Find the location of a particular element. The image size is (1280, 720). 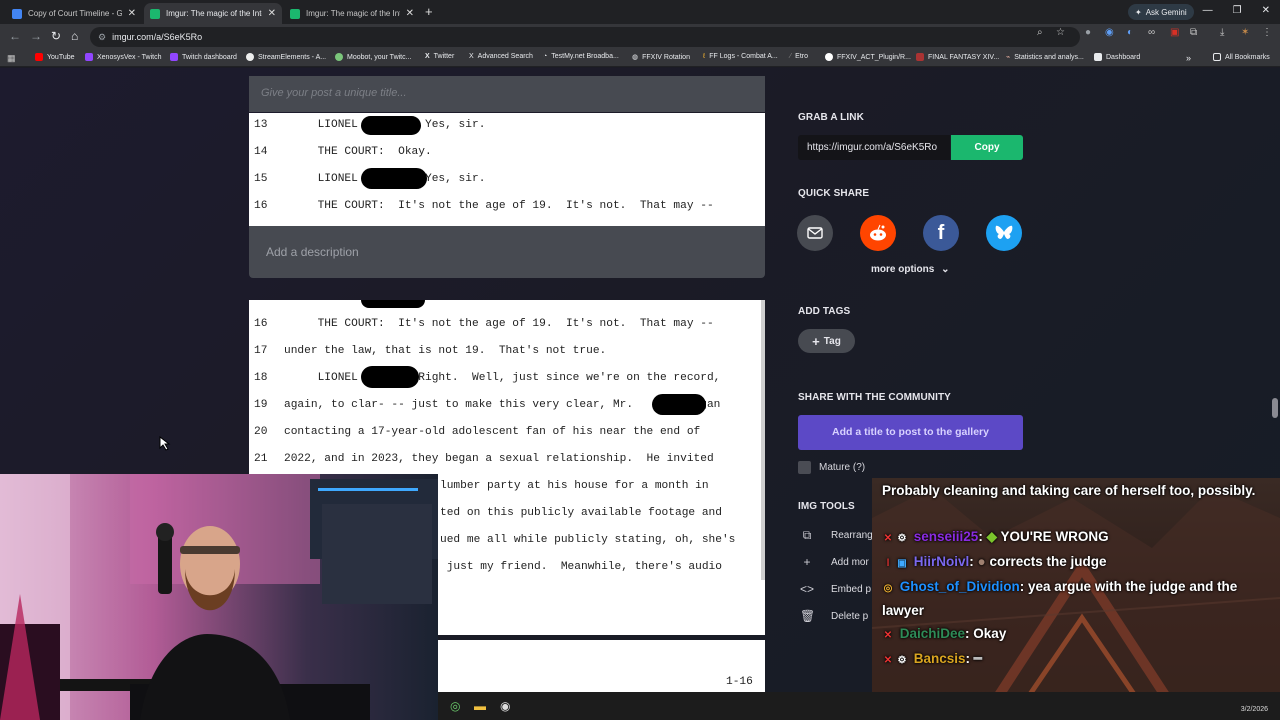

bookmark-etro: ⁄ Etro is located at coordinates (799, 56).